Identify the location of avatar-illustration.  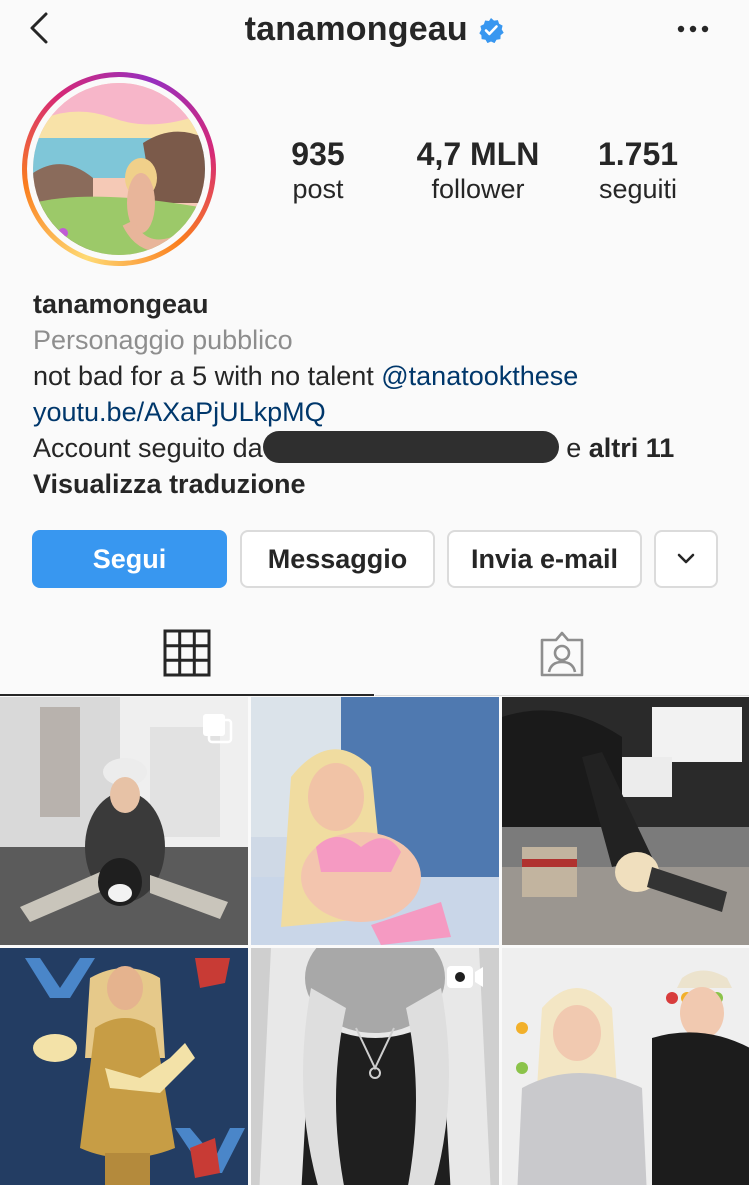
(119, 169).